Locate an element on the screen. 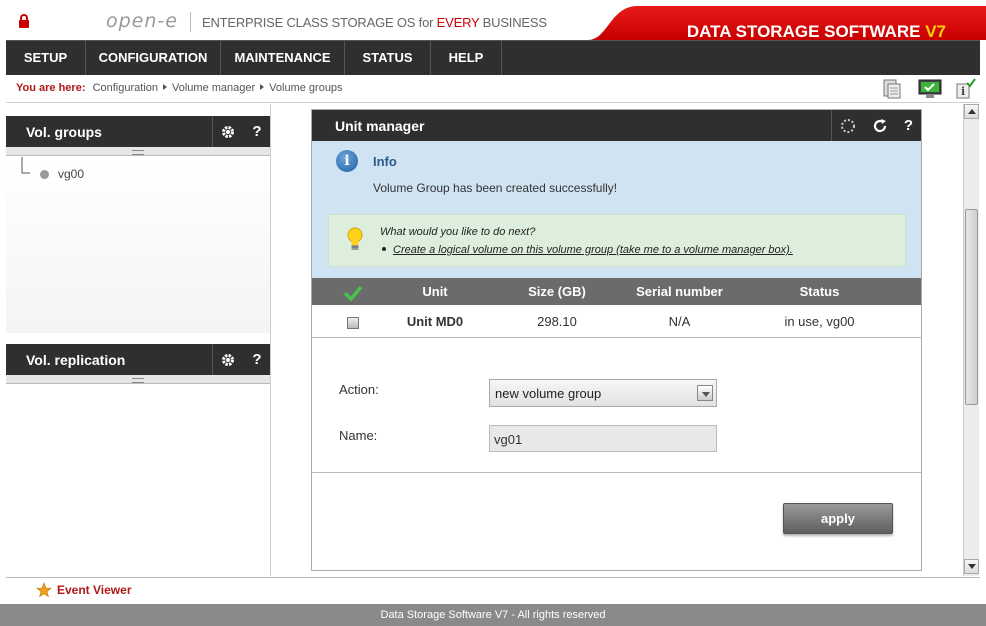 The height and width of the screenshot is (626, 986). cell-size: 298.10 is located at coordinates (557, 321).